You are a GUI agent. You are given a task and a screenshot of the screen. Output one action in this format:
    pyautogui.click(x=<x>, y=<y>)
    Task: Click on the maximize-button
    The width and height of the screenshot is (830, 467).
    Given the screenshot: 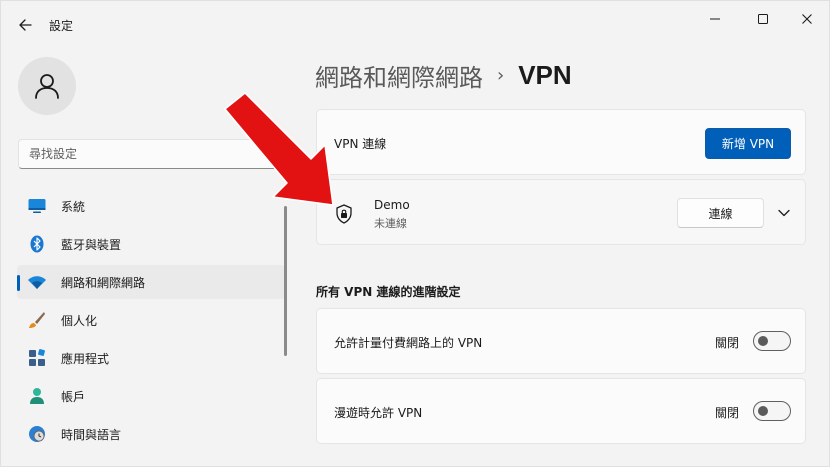 What is the action you would take?
    pyautogui.click(x=763, y=19)
    